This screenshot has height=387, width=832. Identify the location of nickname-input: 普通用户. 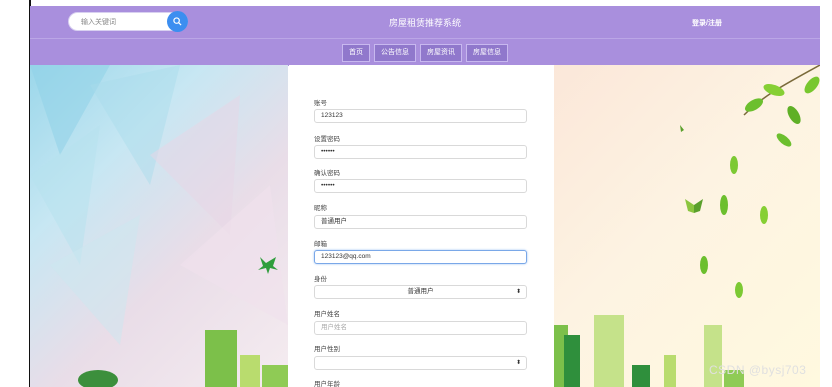
(420, 222).